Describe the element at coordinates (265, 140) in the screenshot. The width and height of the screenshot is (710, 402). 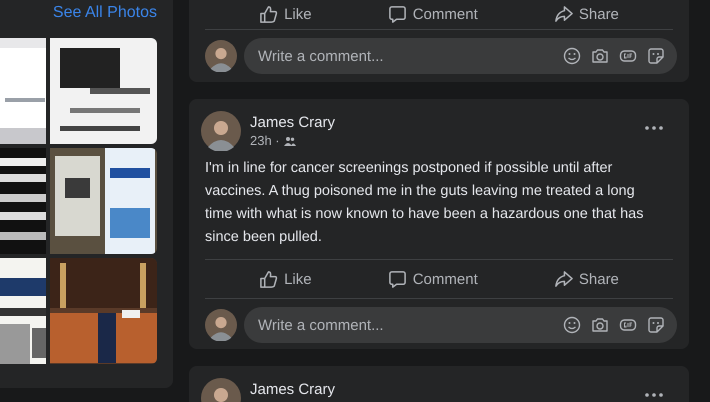
I see `post-time: 23h ·` at that location.